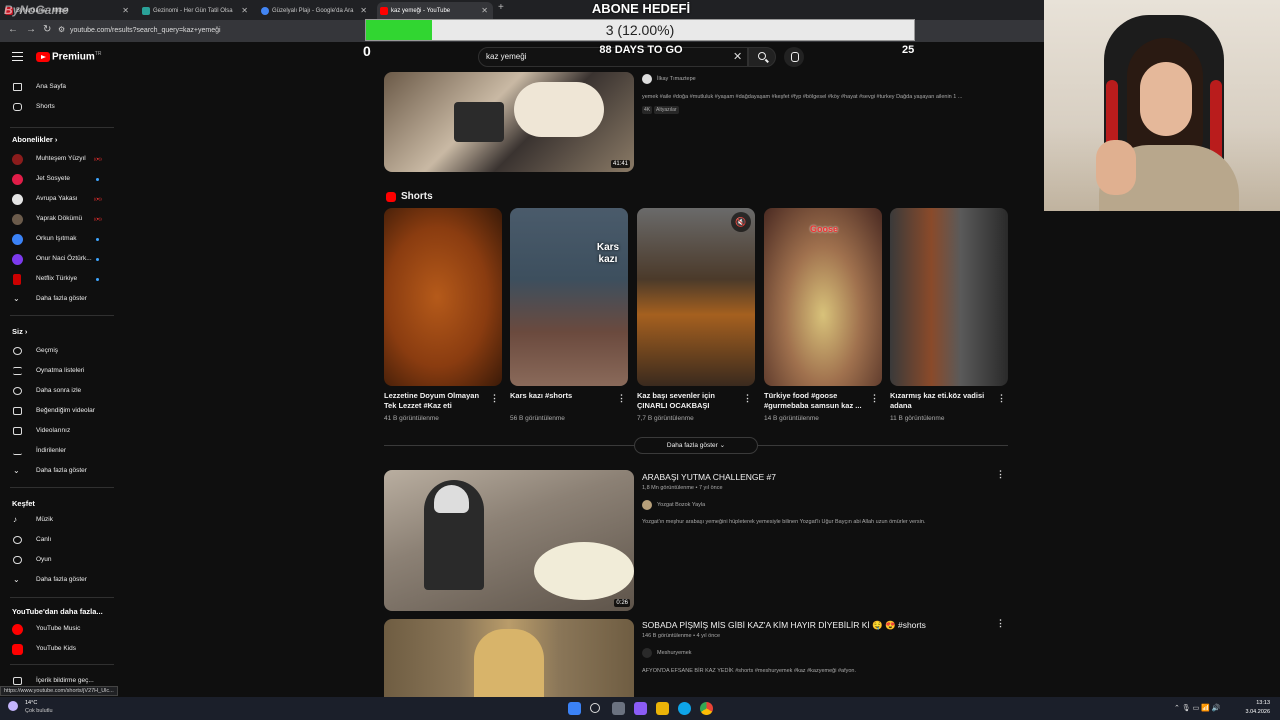  What do you see at coordinates (59, 279) in the screenshot?
I see `sidebar-item-subscription: Netflix Türkiye` at bounding box center [59, 279].